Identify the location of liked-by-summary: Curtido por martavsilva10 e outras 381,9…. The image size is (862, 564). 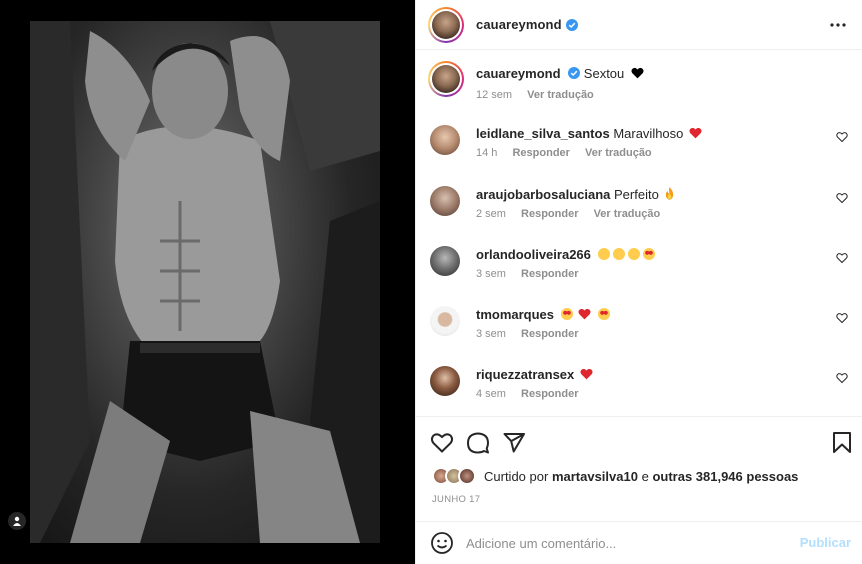
(615, 476).